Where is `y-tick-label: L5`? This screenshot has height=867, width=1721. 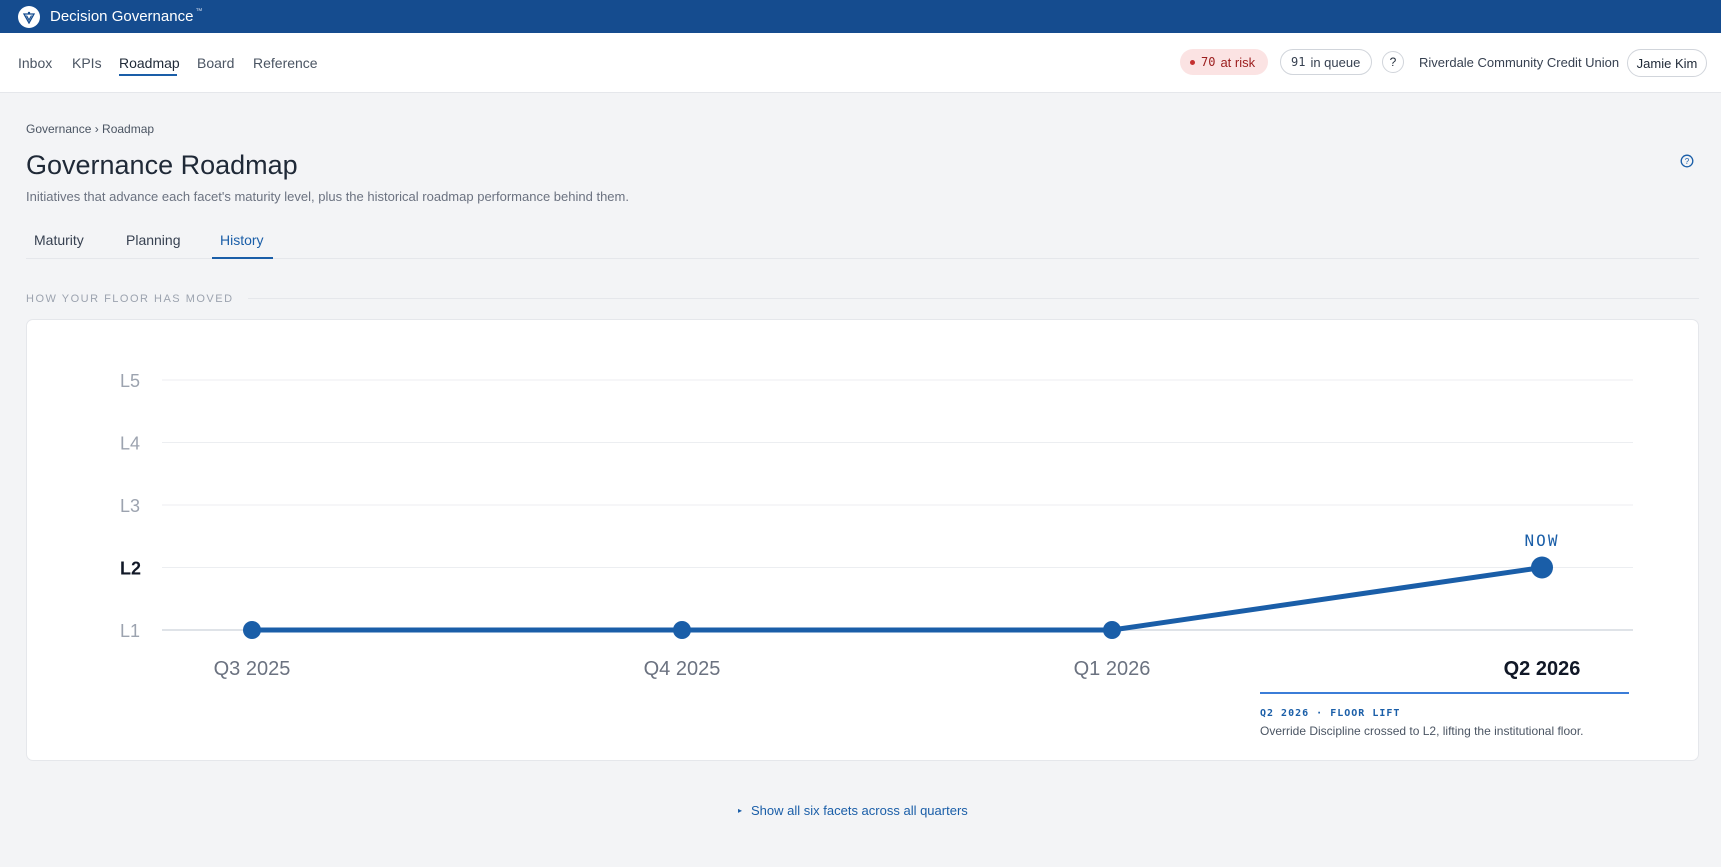 y-tick-label: L5 is located at coordinates (130, 381).